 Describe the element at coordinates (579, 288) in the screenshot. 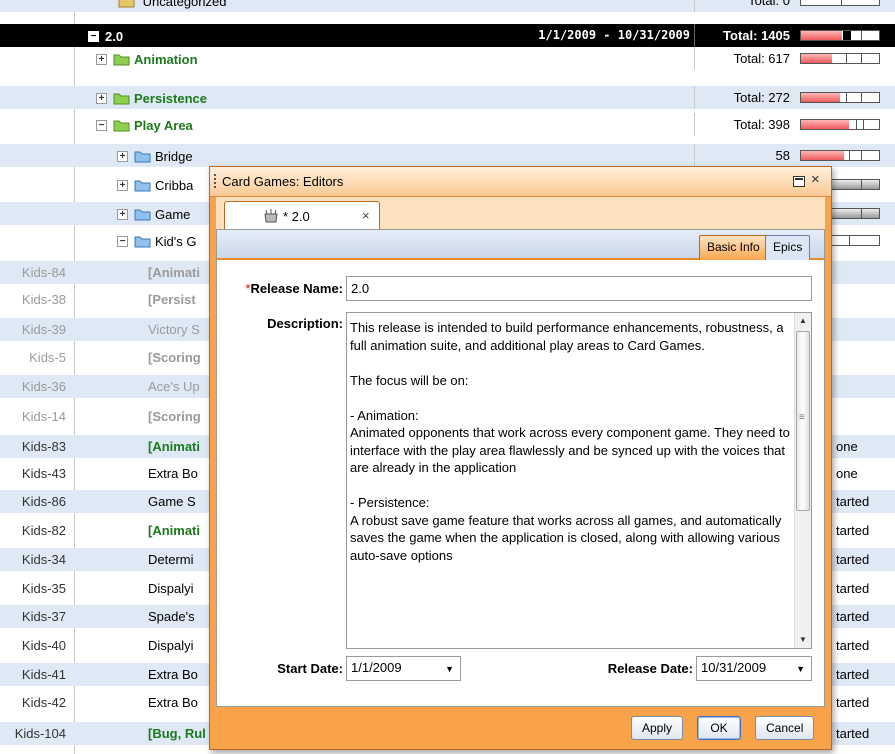

I see `release-name-input` at that location.